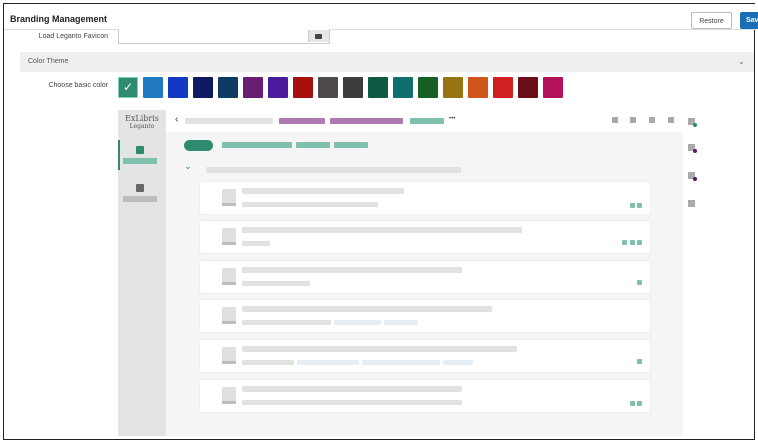  What do you see at coordinates (387, 62) in the screenshot?
I see `color-theme-section-header: Color Theme ⌄` at bounding box center [387, 62].